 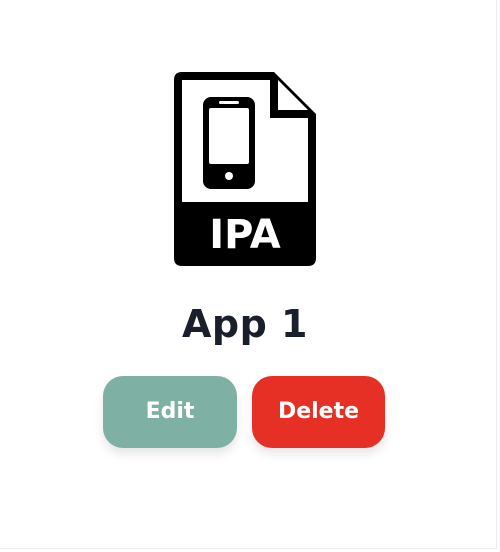 What do you see at coordinates (318, 412) in the screenshot?
I see `delete-button: Delete` at bounding box center [318, 412].